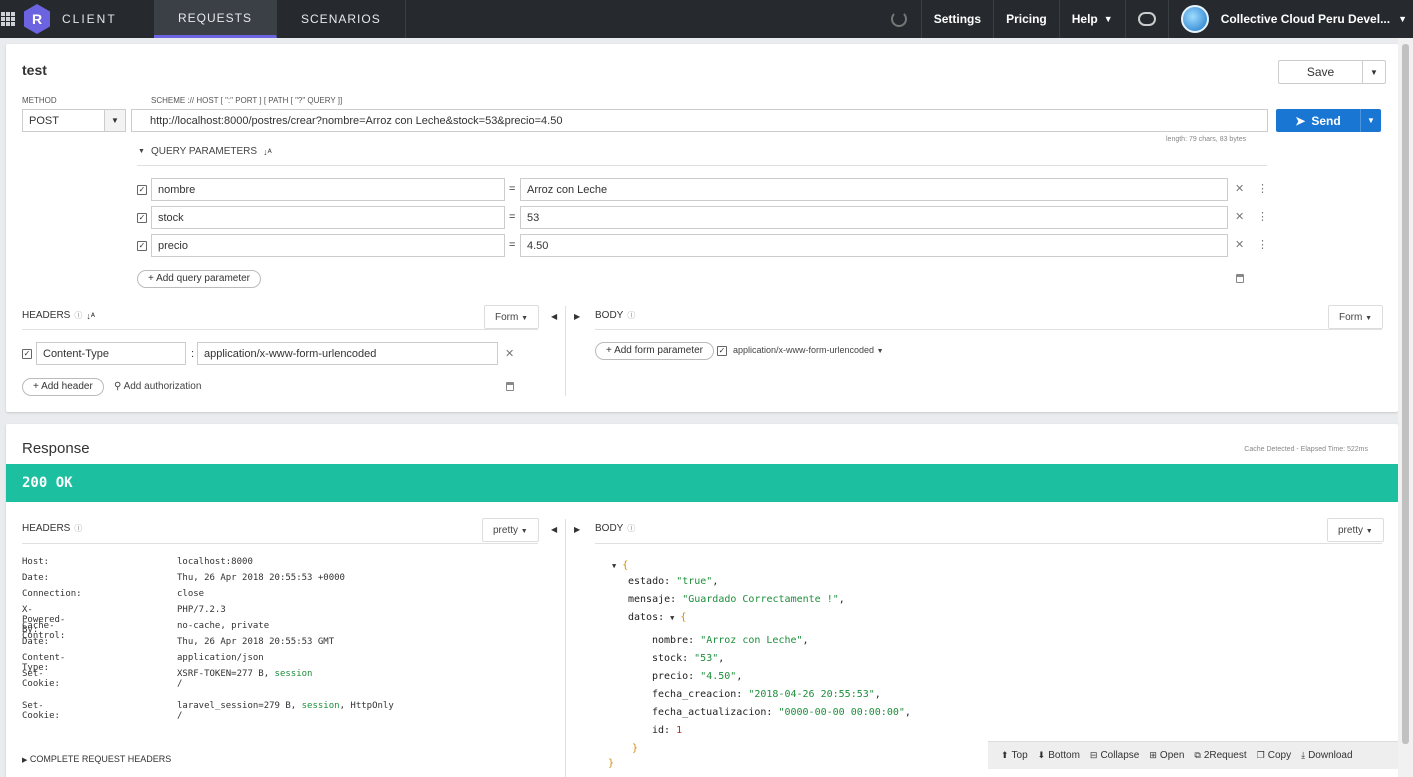 Image resolution: width=1413 pixels, height=777 pixels. I want to click on status-badge: 200 OK, so click(702, 483).